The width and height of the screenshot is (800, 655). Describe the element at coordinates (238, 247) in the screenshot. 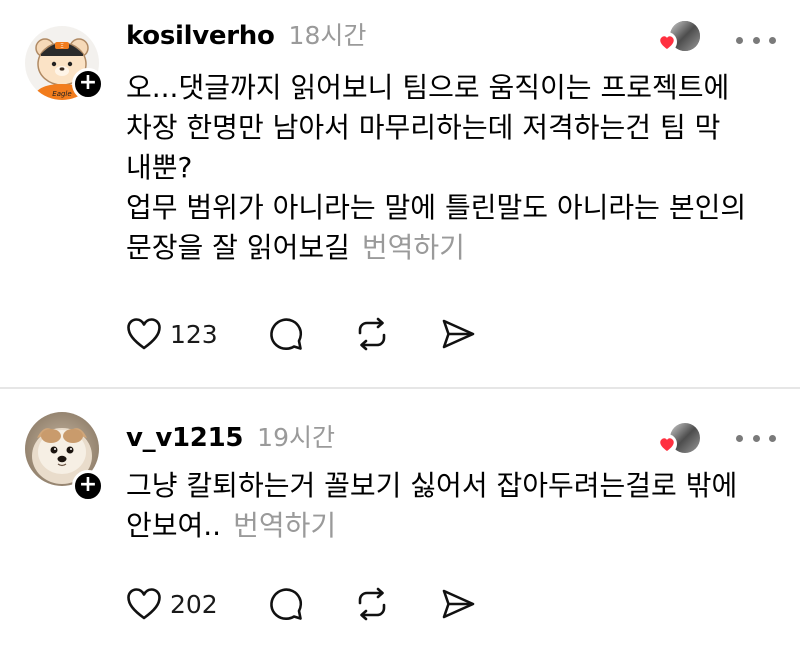

I see `post-text-line: 문장을 잘 읽어보길` at that location.